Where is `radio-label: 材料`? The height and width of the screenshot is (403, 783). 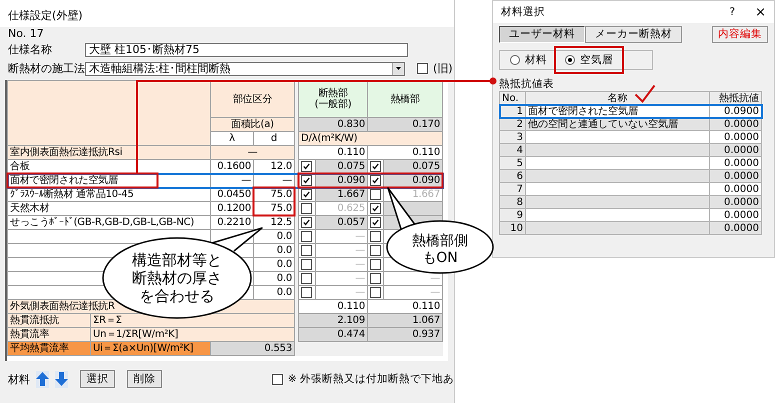
radio-label: 材料 is located at coordinates (536, 60).